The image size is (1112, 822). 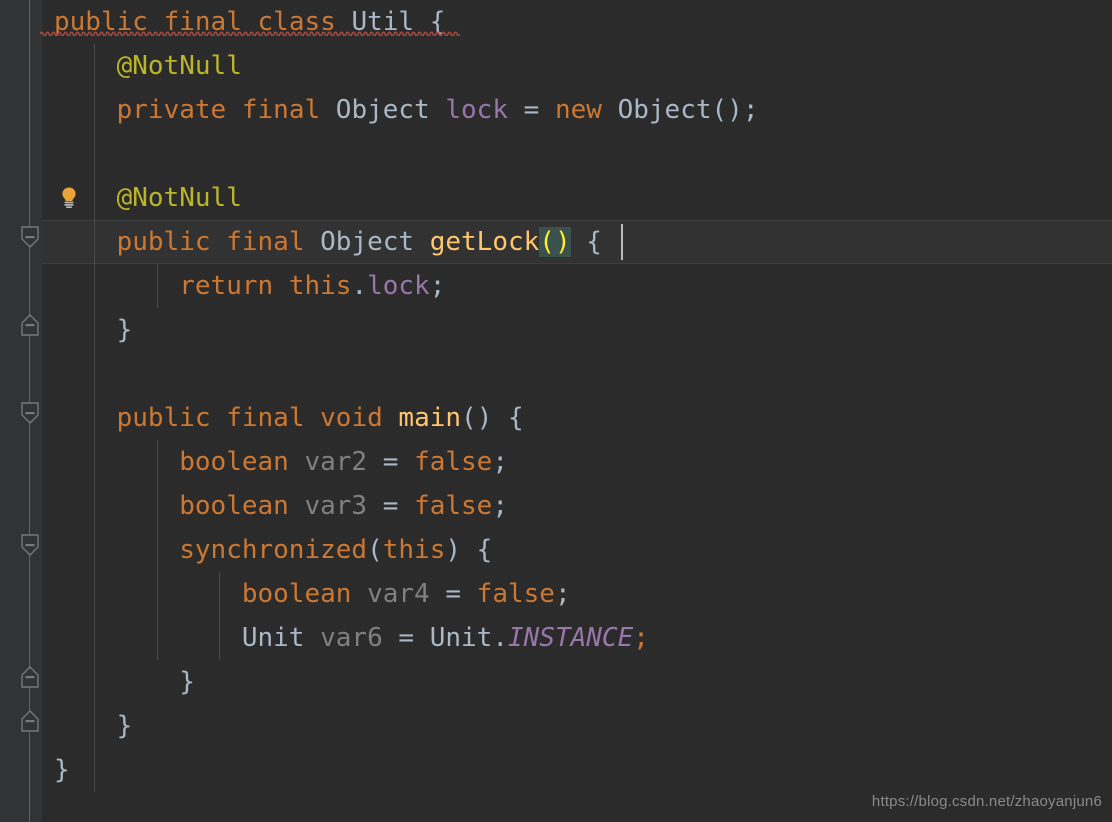 I want to click on code-token: var6, so click(x=351, y=638).